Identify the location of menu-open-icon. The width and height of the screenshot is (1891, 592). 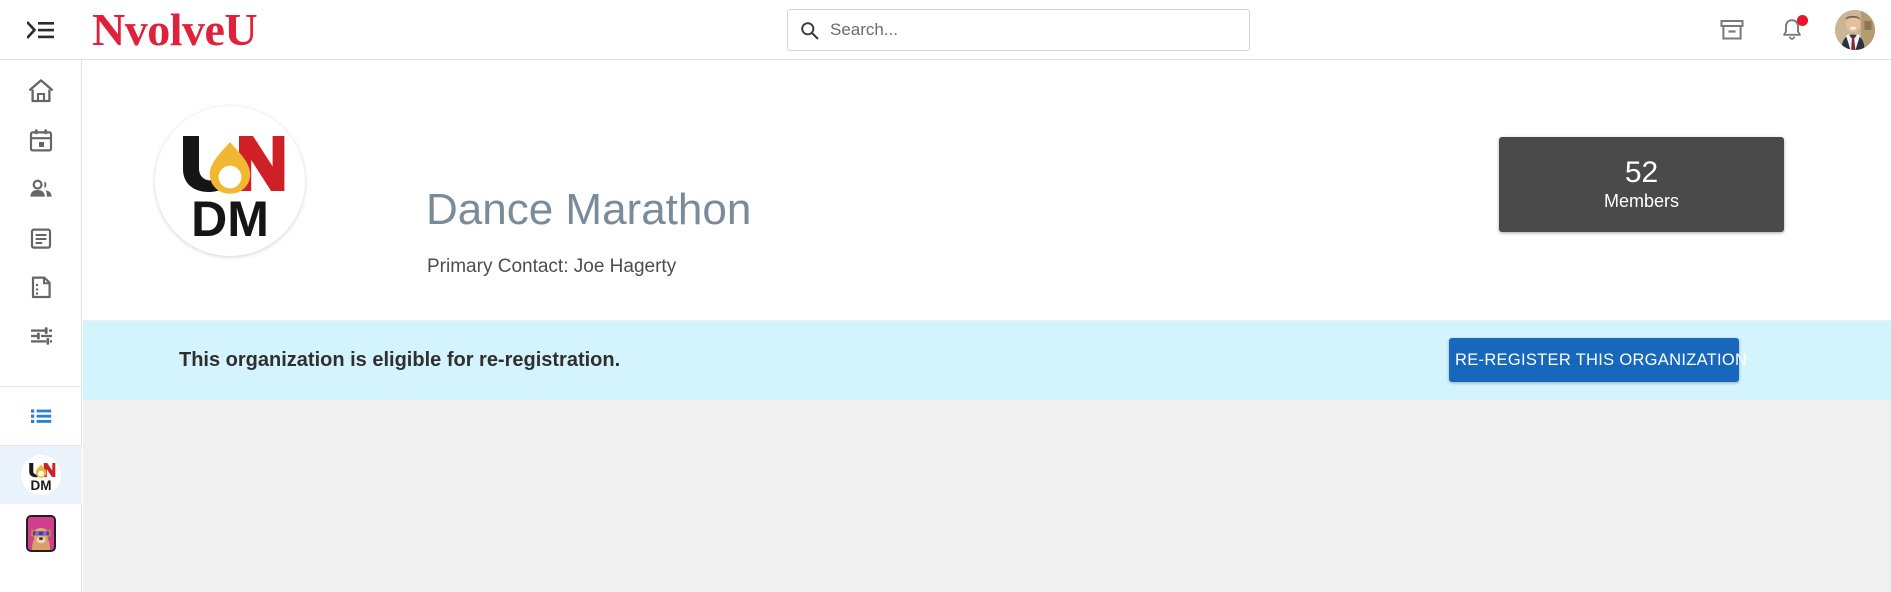
(41, 29).